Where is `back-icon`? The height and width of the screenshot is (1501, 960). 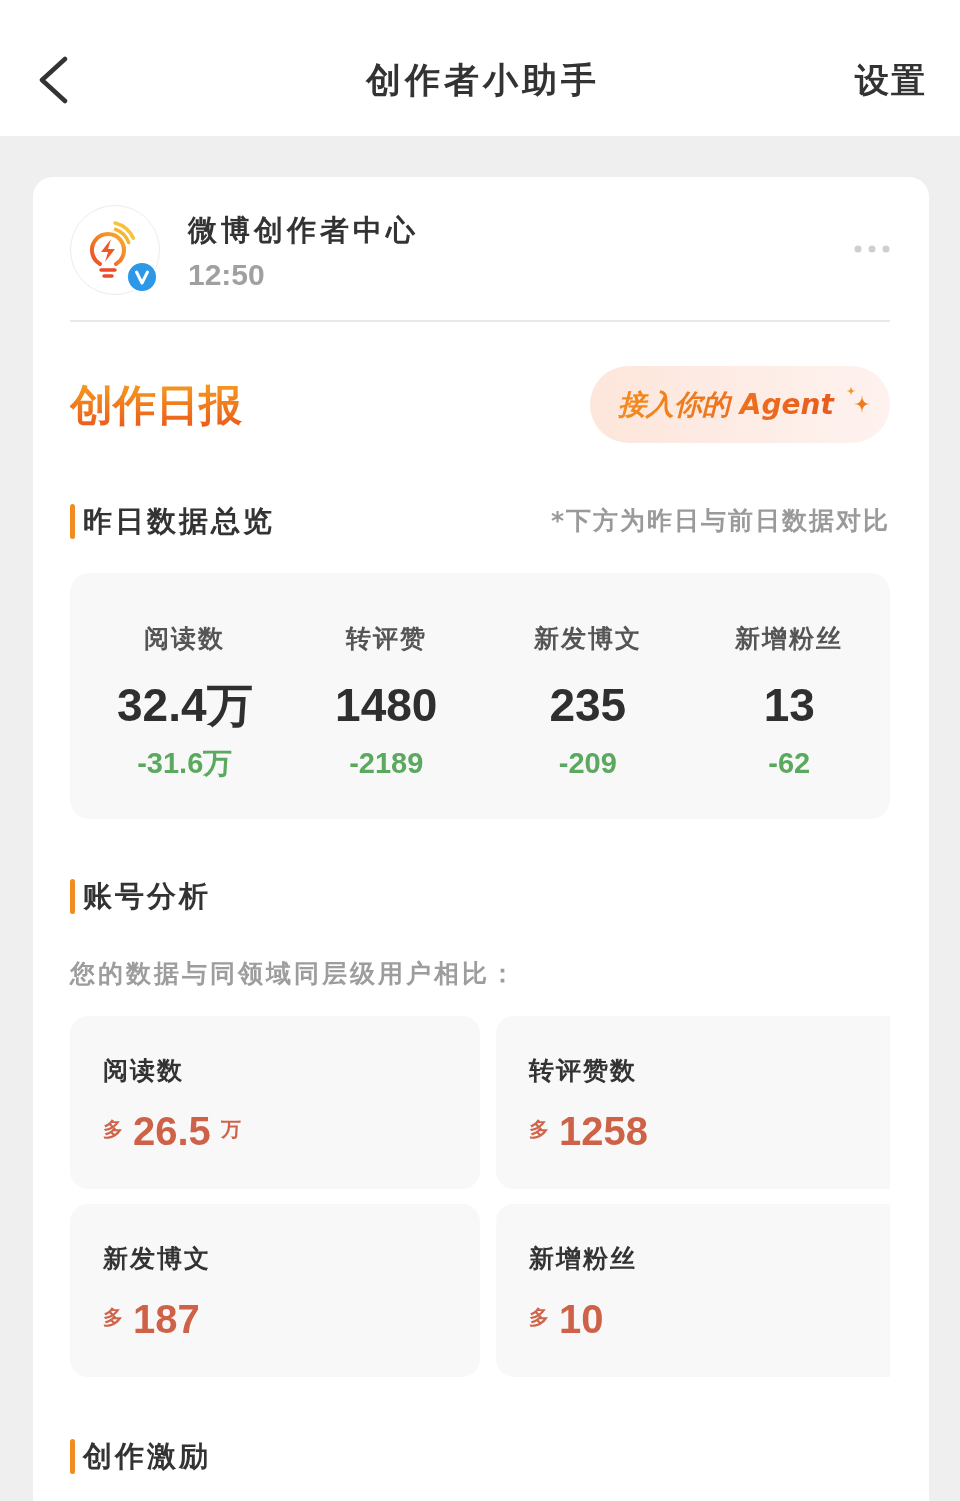
back-icon is located at coordinates (53, 80).